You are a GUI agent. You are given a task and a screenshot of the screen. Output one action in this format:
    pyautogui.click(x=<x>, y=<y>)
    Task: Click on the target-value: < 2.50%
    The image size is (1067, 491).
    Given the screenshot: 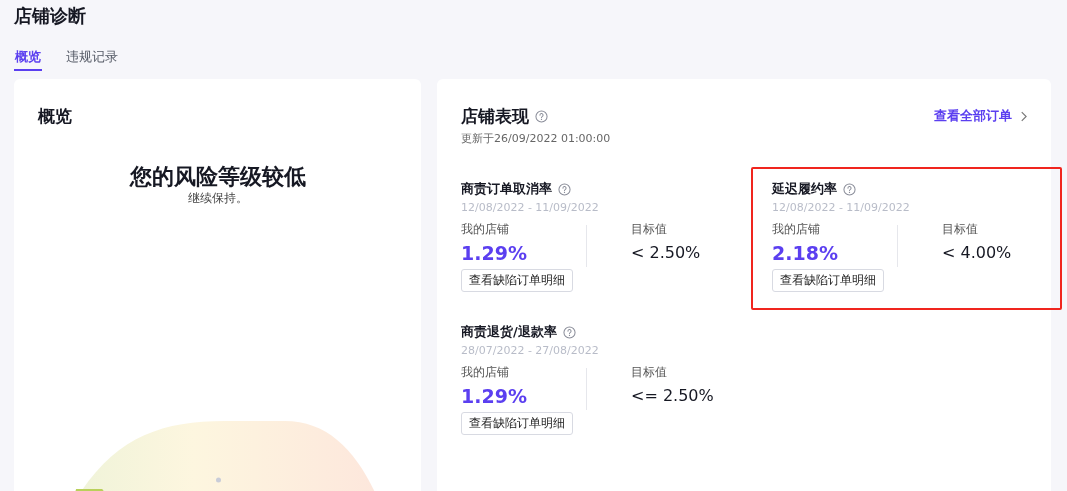 What is the action you would take?
    pyautogui.click(x=666, y=253)
    